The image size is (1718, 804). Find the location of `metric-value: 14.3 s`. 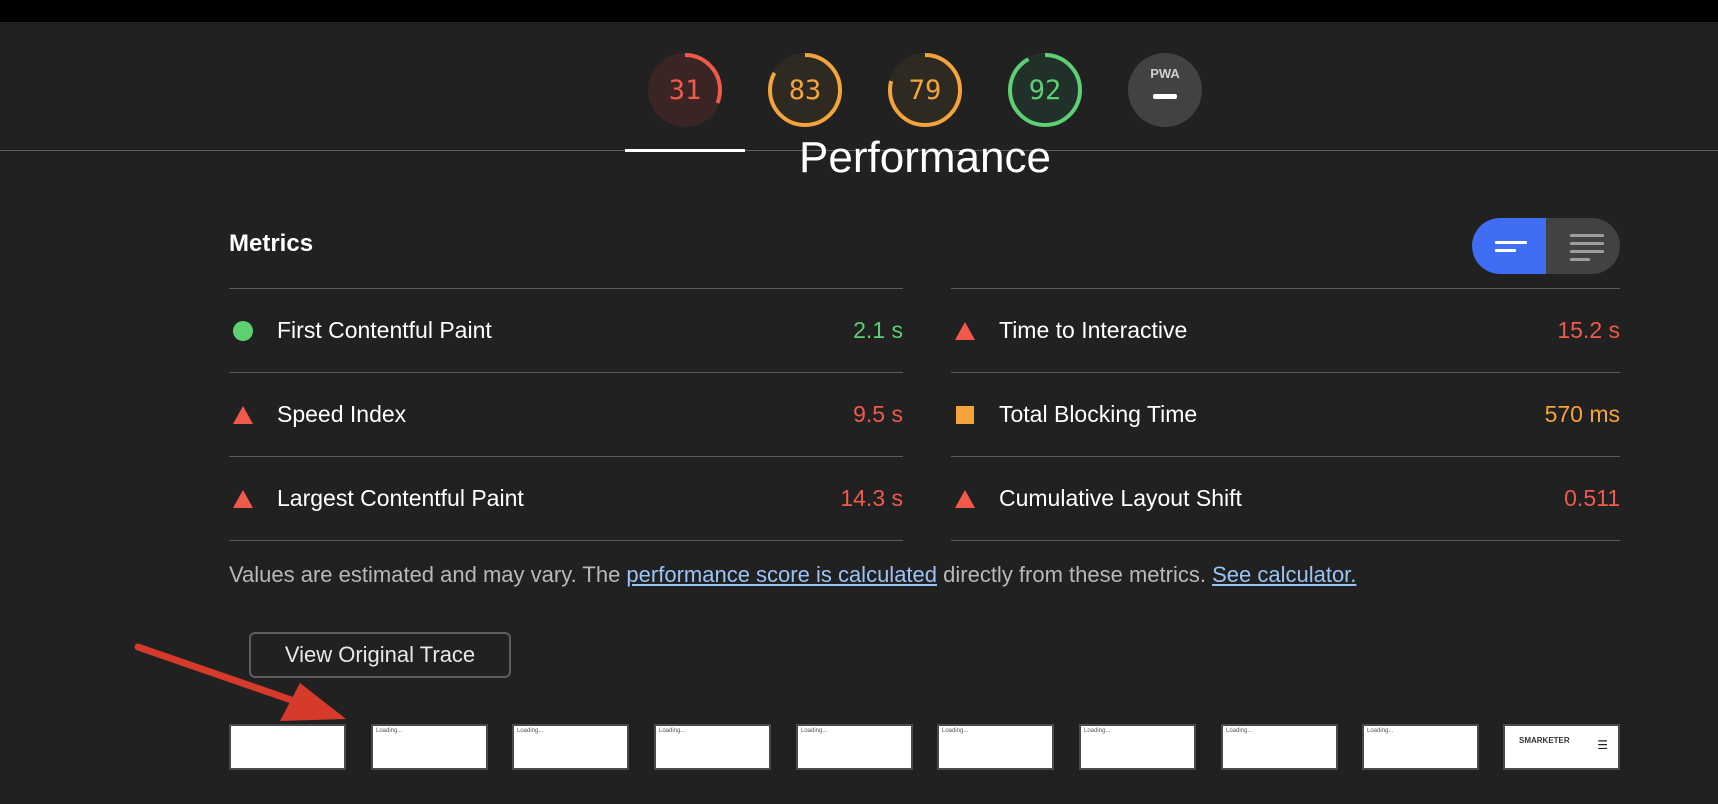

metric-value: 14.3 s is located at coordinates (871, 498).